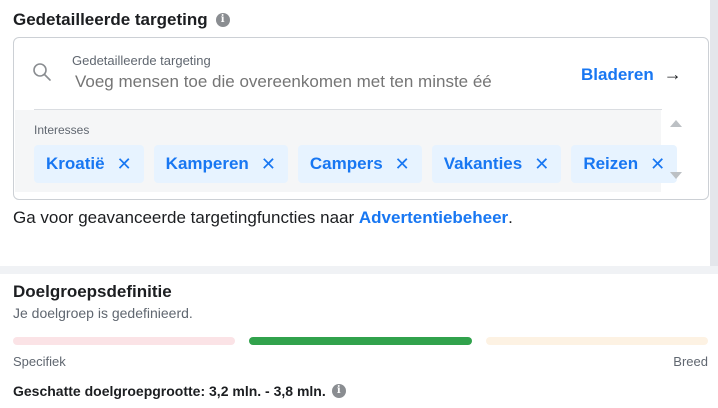  I want to click on meter-label-specific: Specifiek, so click(39, 361).